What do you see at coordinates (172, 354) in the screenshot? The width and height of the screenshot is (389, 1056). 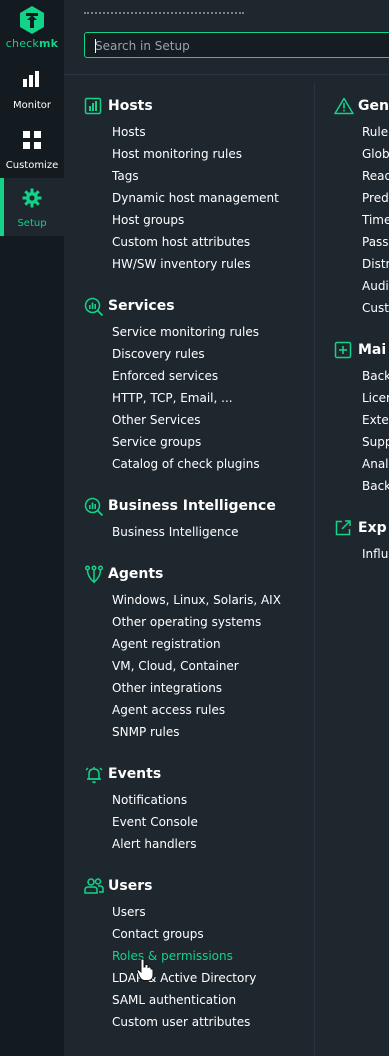 I see `menu-item-discovery-rules: Discovery rules` at bounding box center [172, 354].